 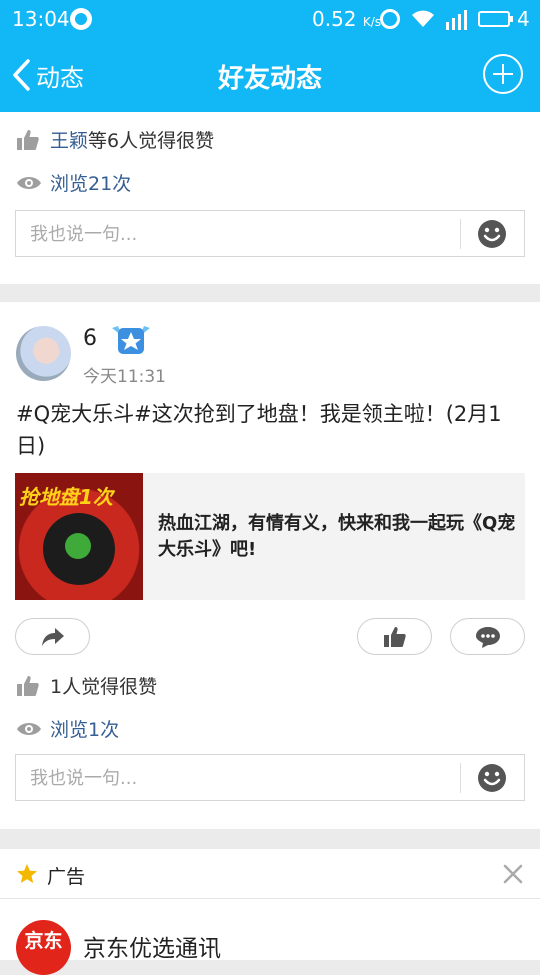 I want to click on status-bar: 13:04 0.52 K/s 4, so click(x=270, y=19).